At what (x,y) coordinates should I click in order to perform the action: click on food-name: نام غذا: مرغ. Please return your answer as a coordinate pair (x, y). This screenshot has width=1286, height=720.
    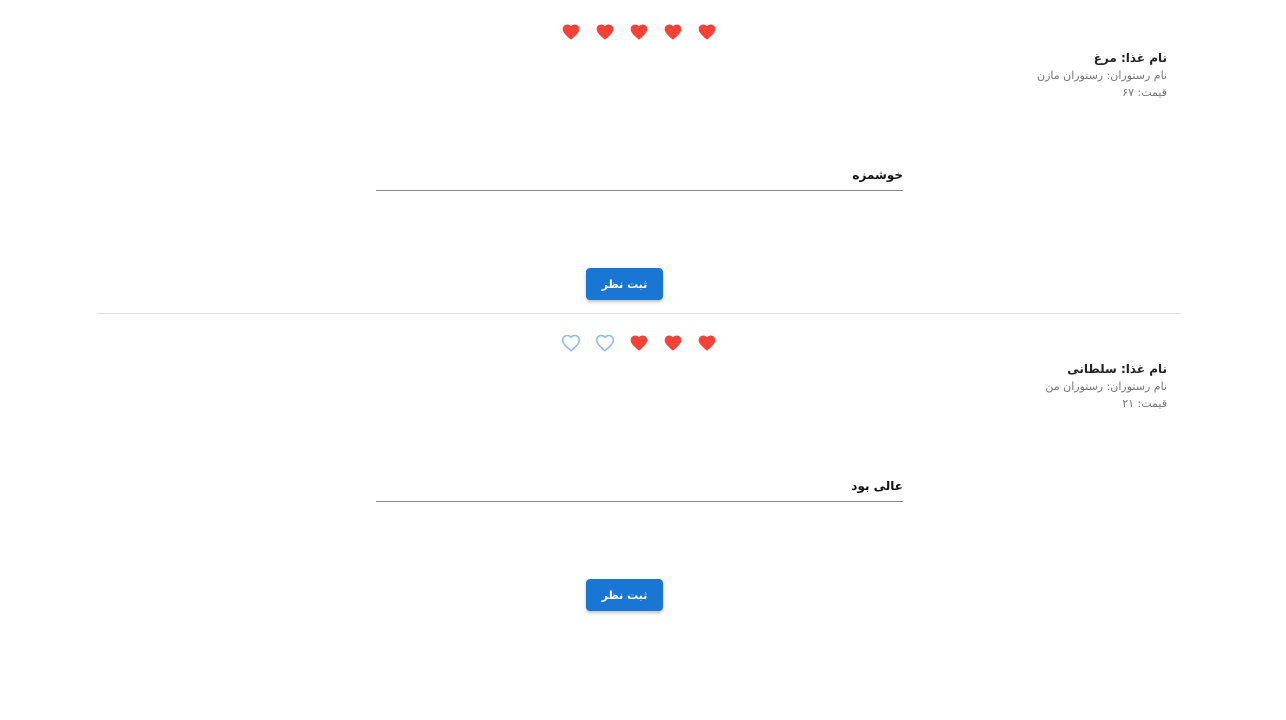
    Looking at the image, I should click on (1130, 58).